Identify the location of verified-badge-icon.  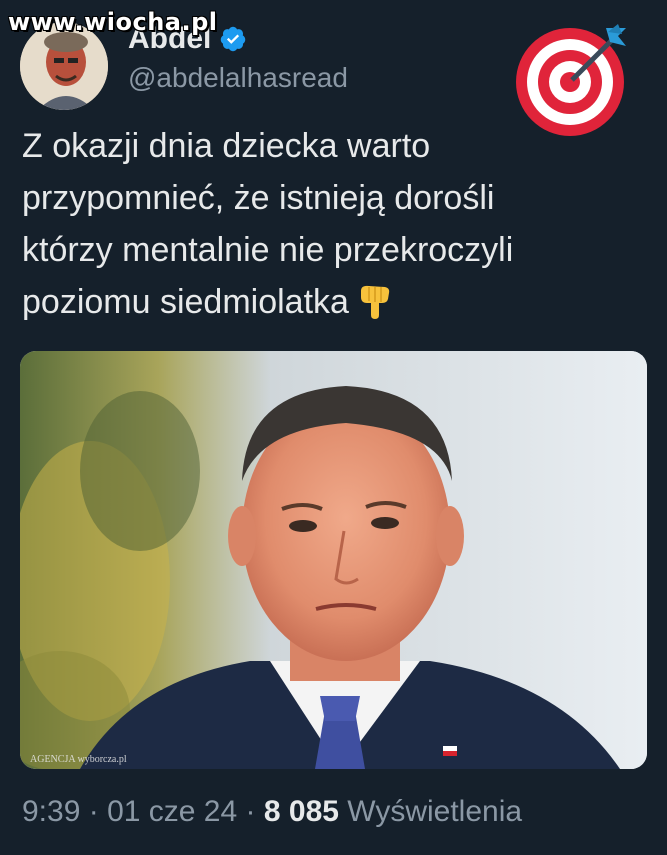
(233, 39).